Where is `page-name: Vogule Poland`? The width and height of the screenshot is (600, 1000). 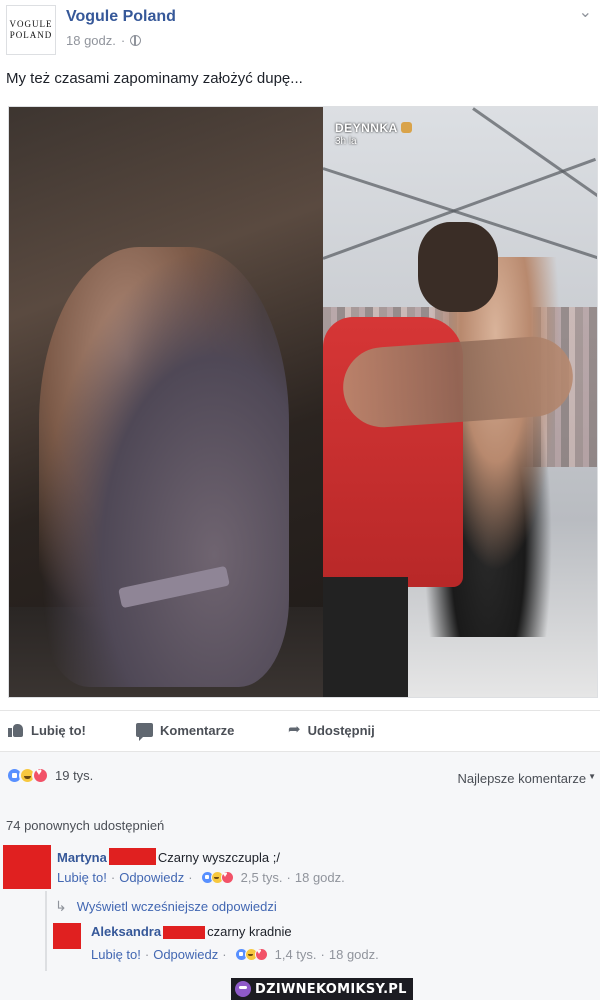
page-name: Vogule Poland is located at coordinates (121, 17).